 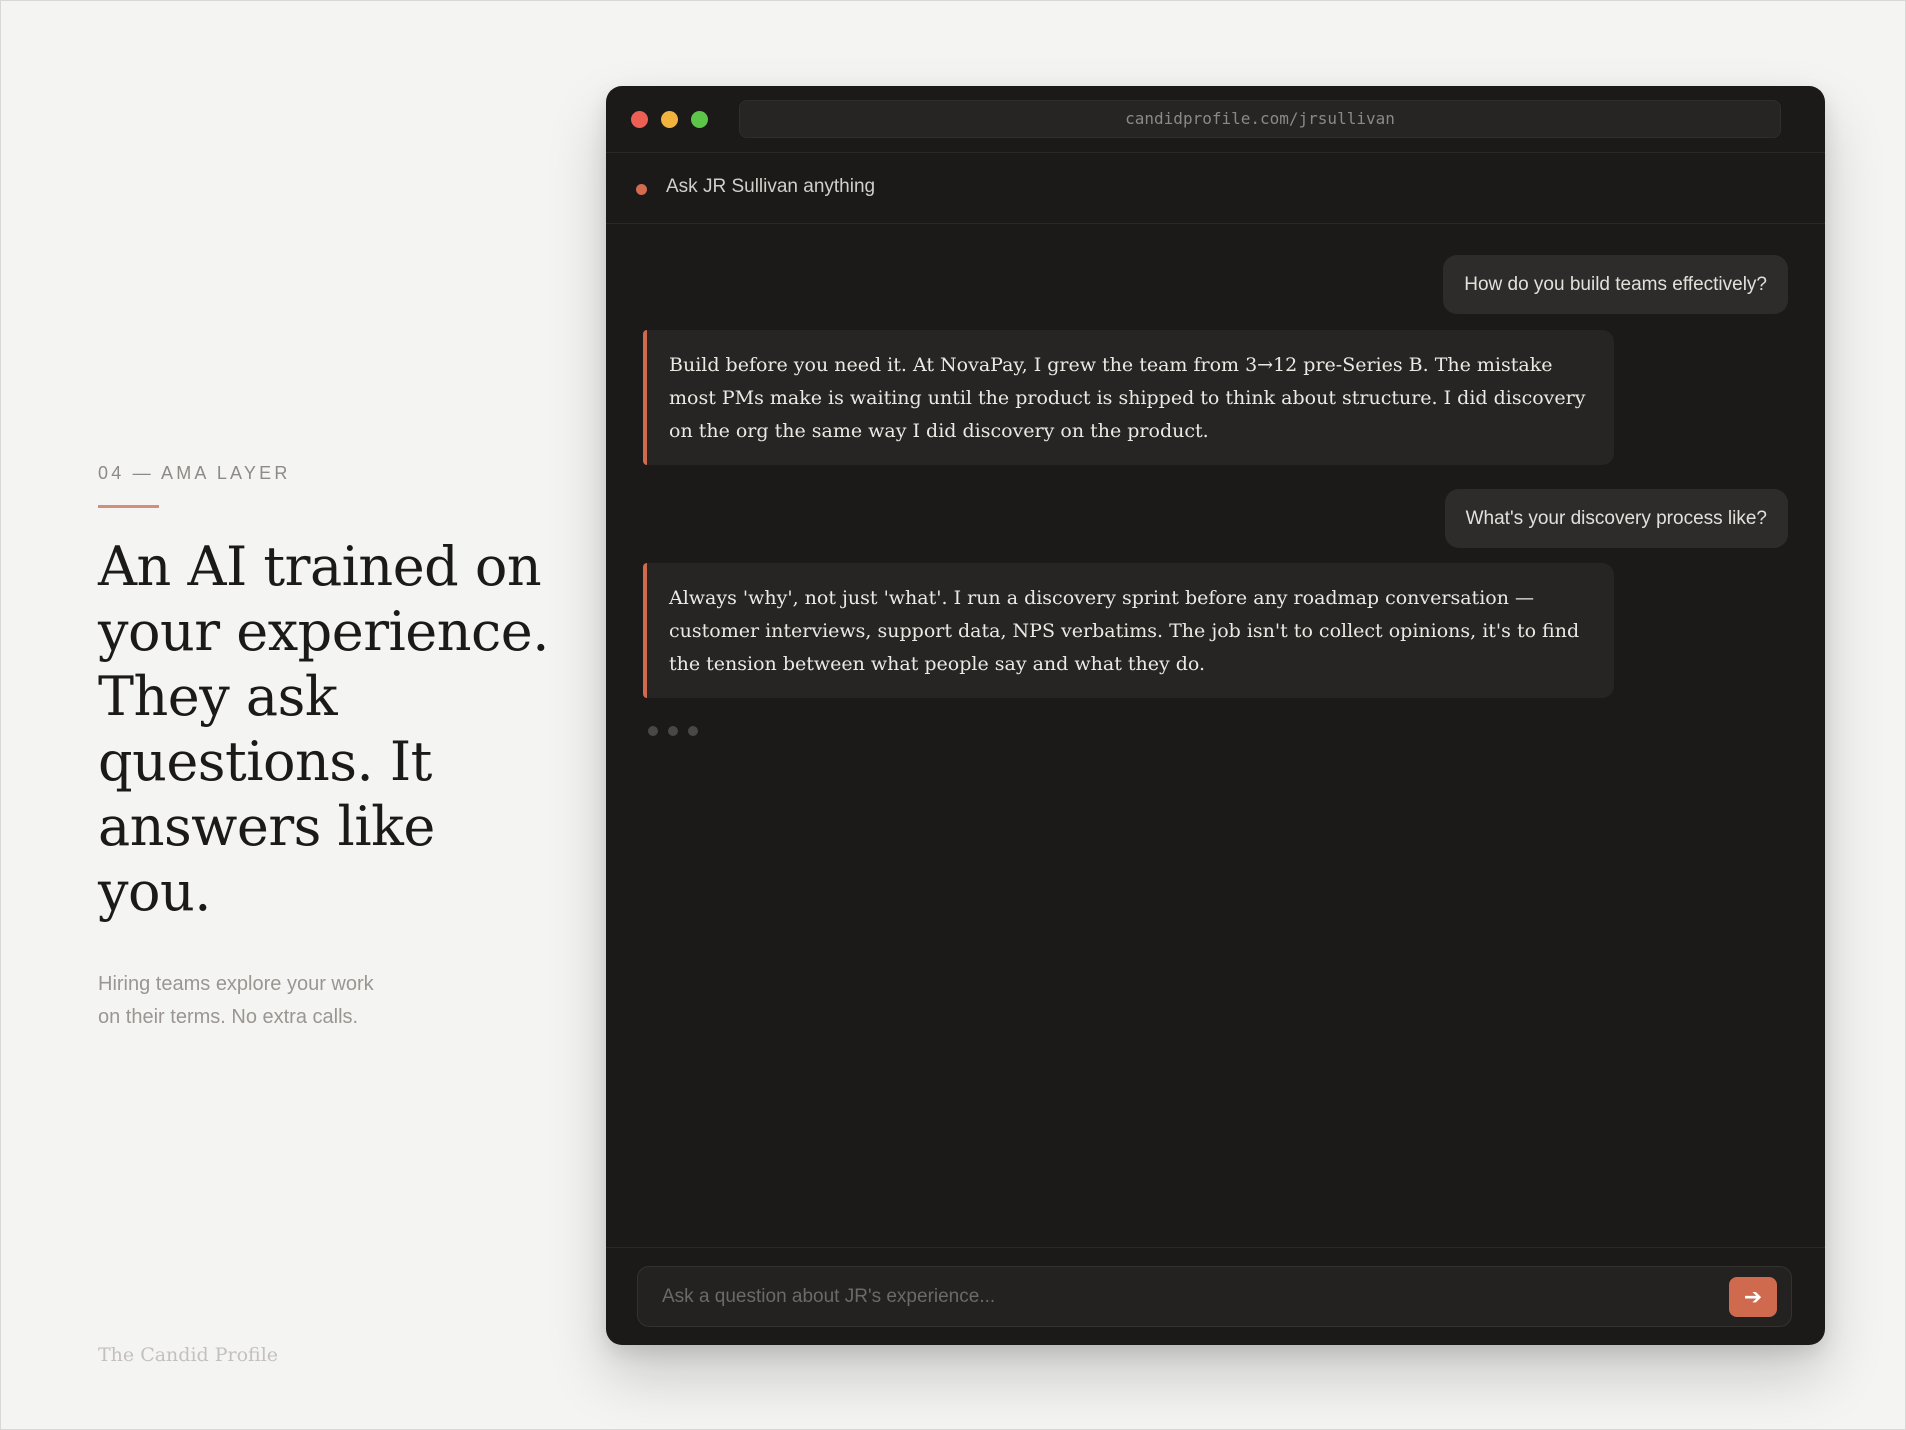 I want to click on headline-line: questions. It, so click(x=265, y=761).